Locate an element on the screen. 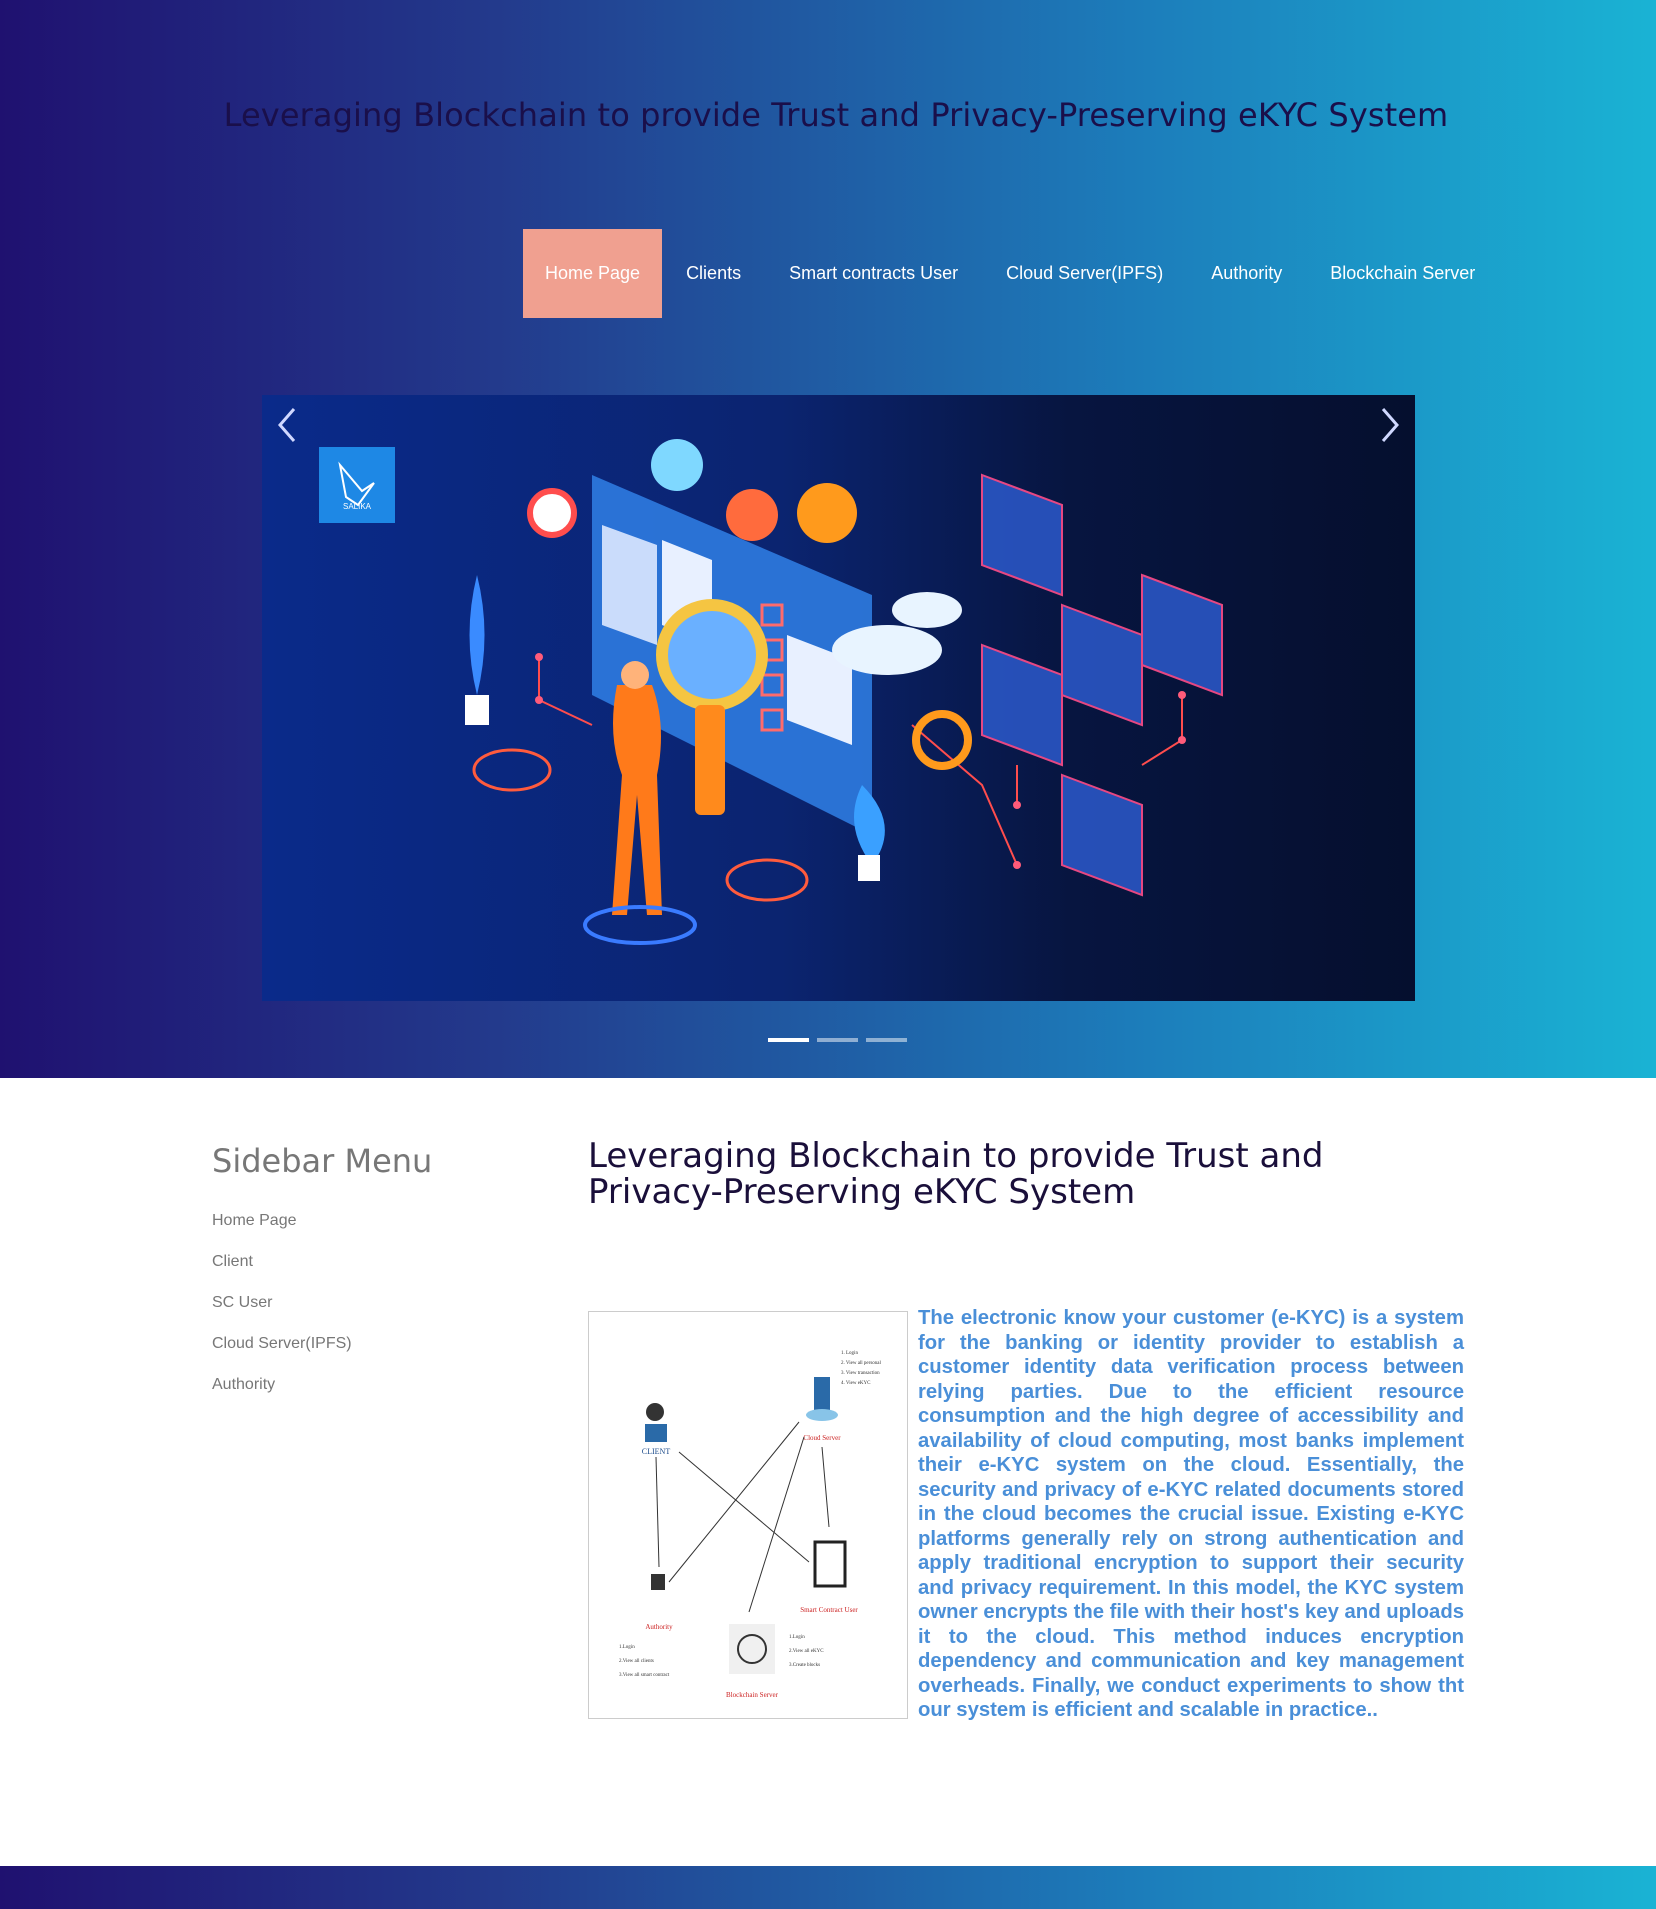  nav-item-clients: Clients is located at coordinates (713, 273).